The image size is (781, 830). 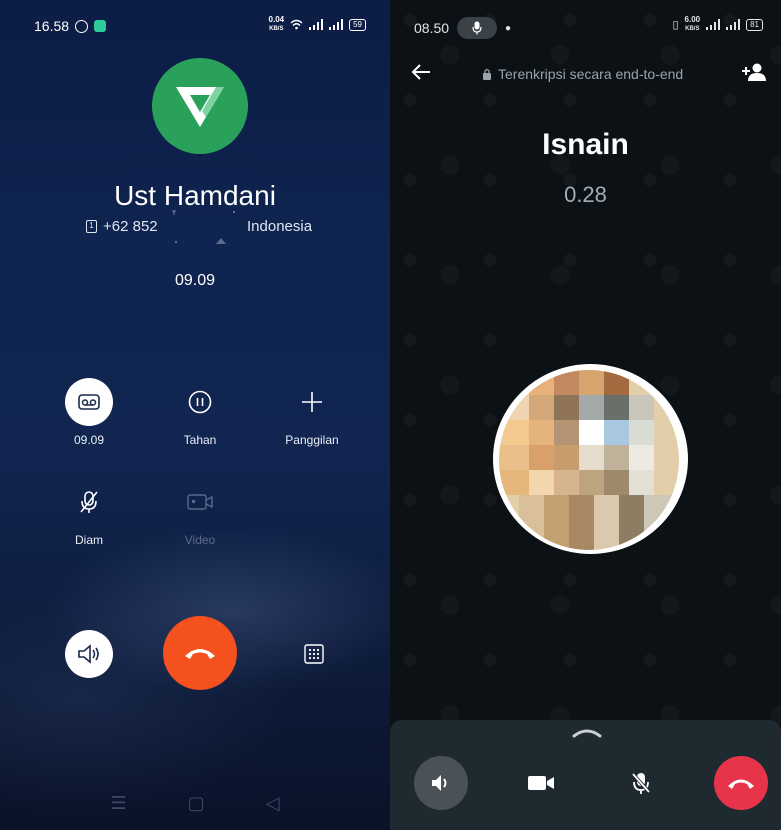 I want to click on video-call-button, so click(x=541, y=783).